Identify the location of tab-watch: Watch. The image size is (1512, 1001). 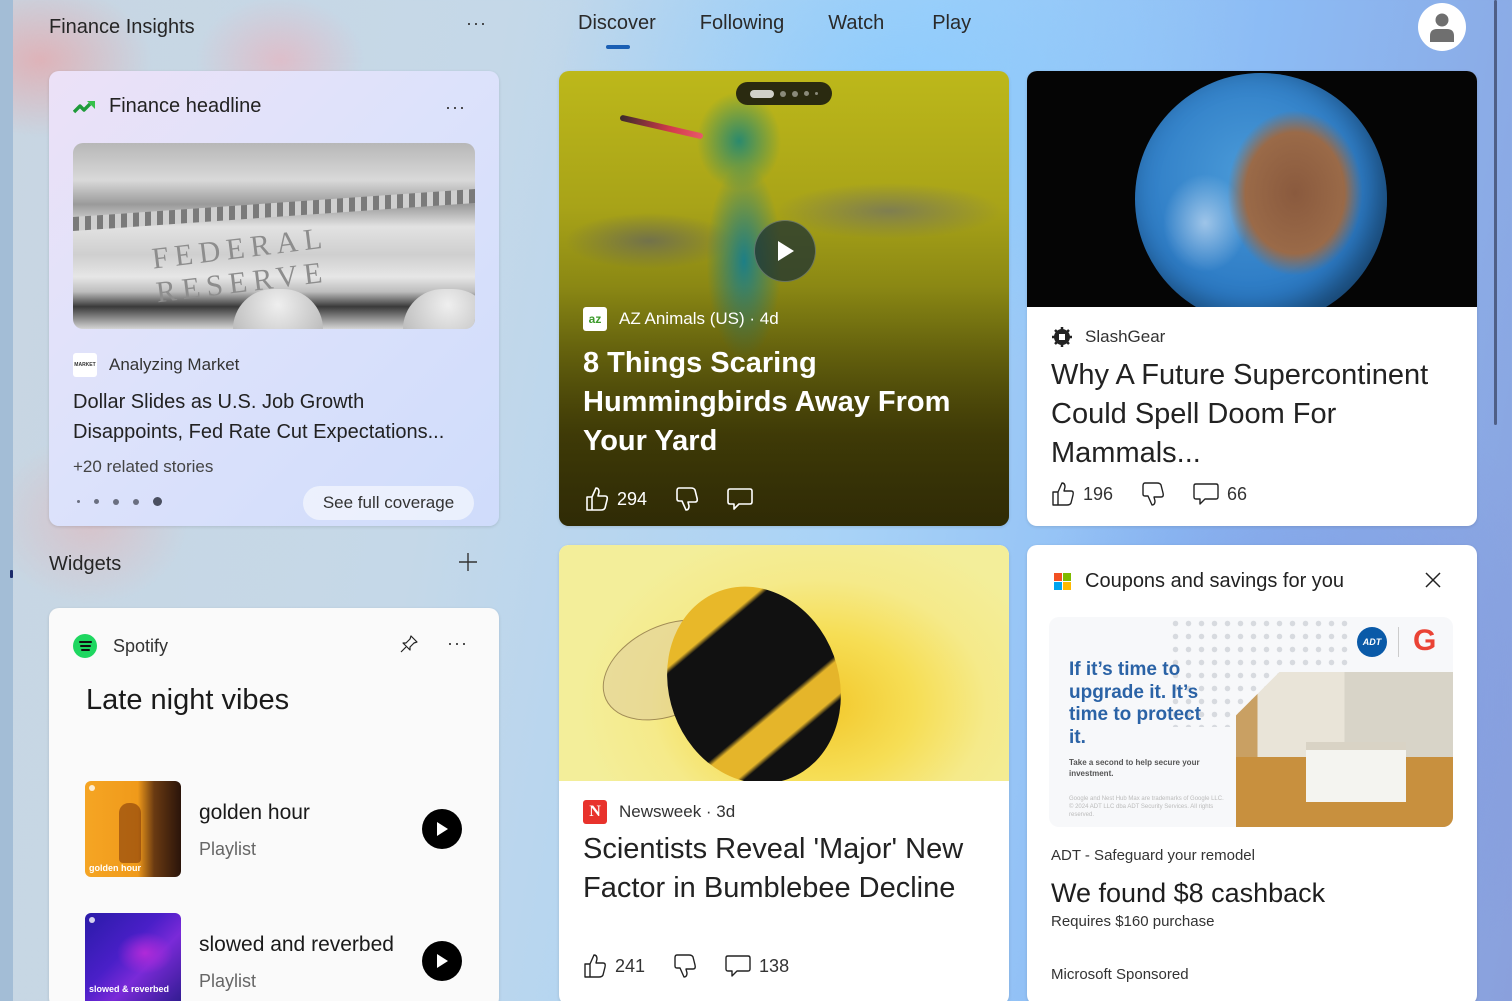
(856, 28).